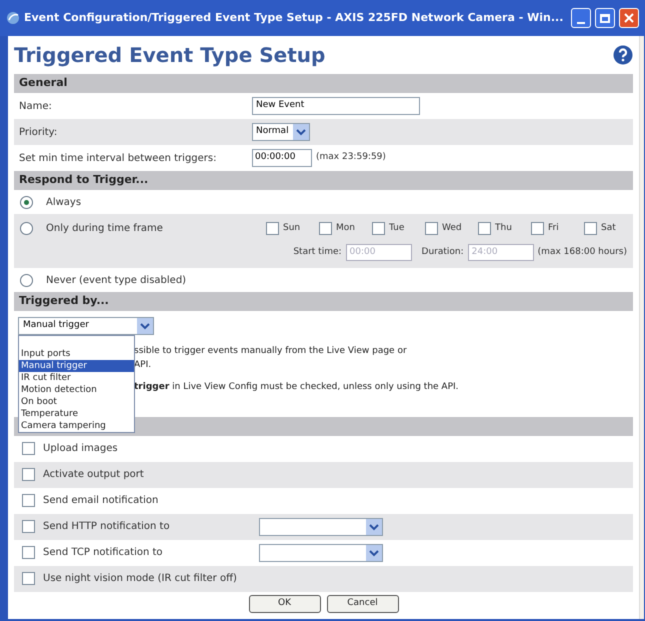 This screenshot has width=645, height=621. What do you see at coordinates (103, 553) in the screenshot?
I see `action-label: Send TCP notification to` at bounding box center [103, 553].